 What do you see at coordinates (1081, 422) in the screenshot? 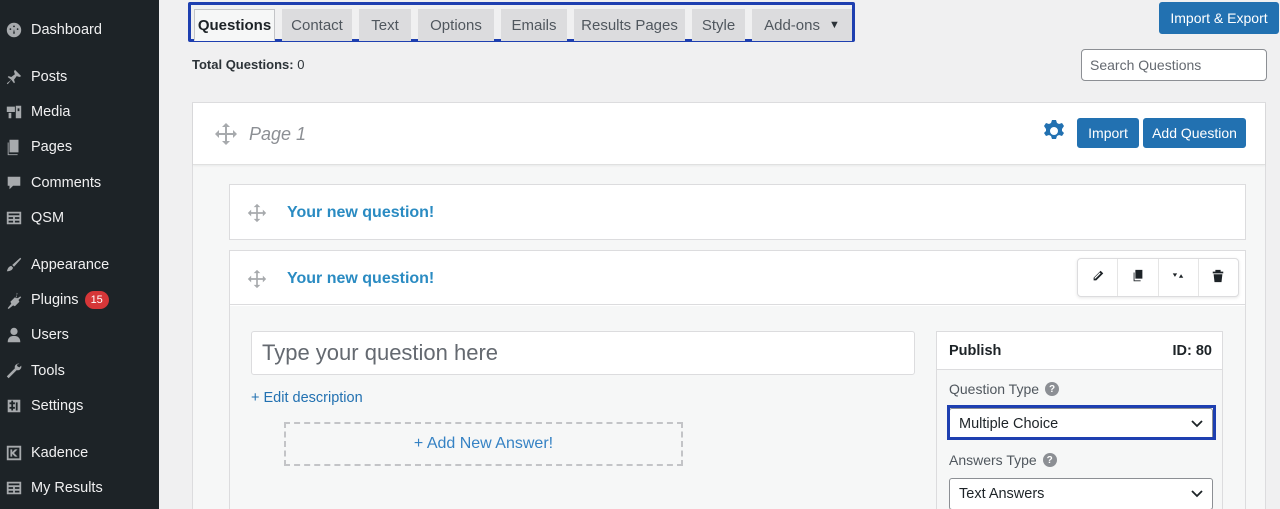
I see `highlight-box` at bounding box center [1081, 422].